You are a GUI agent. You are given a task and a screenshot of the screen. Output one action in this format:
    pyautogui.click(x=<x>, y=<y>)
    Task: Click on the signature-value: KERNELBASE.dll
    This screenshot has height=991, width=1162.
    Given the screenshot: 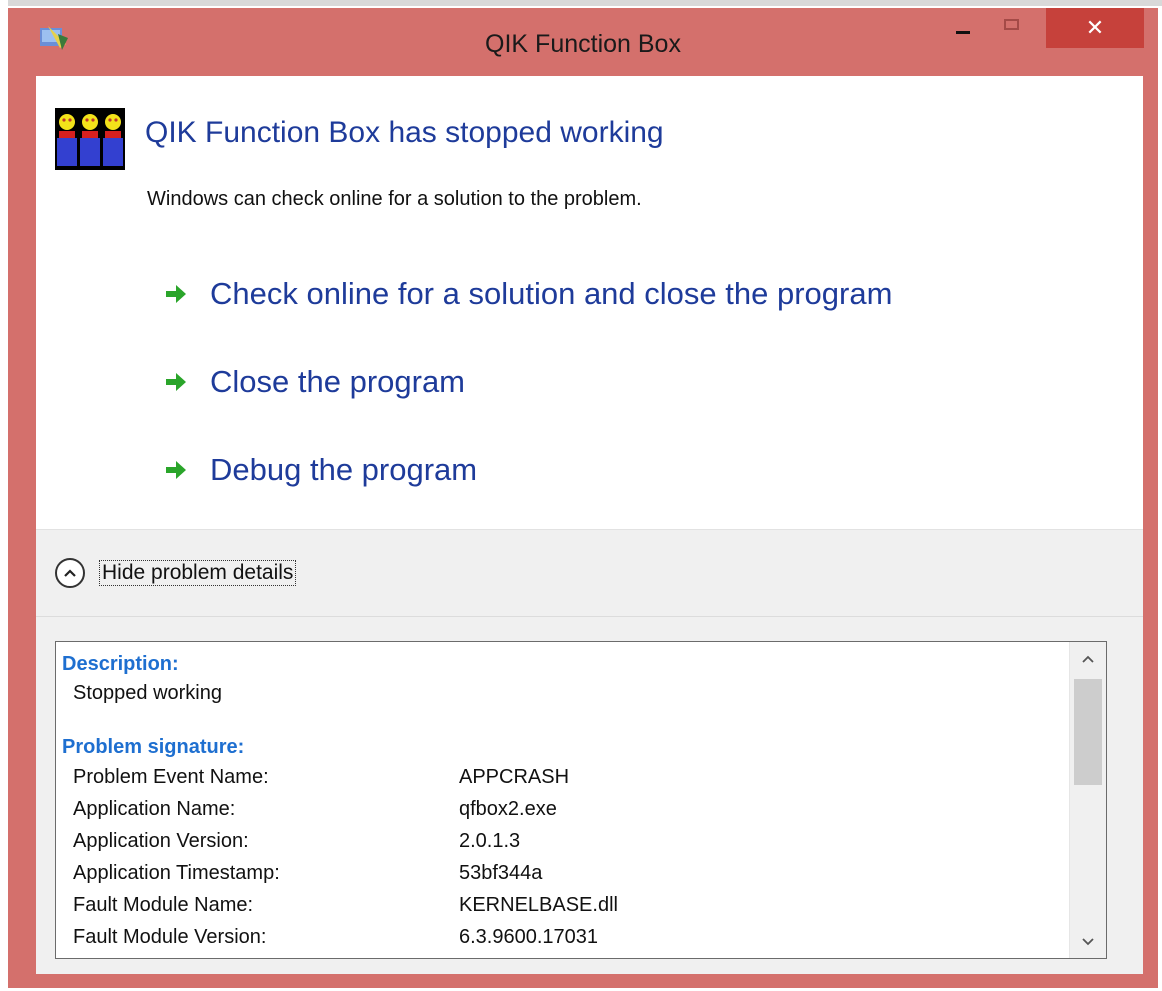 What is the action you would take?
    pyautogui.click(x=538, y=905)
    